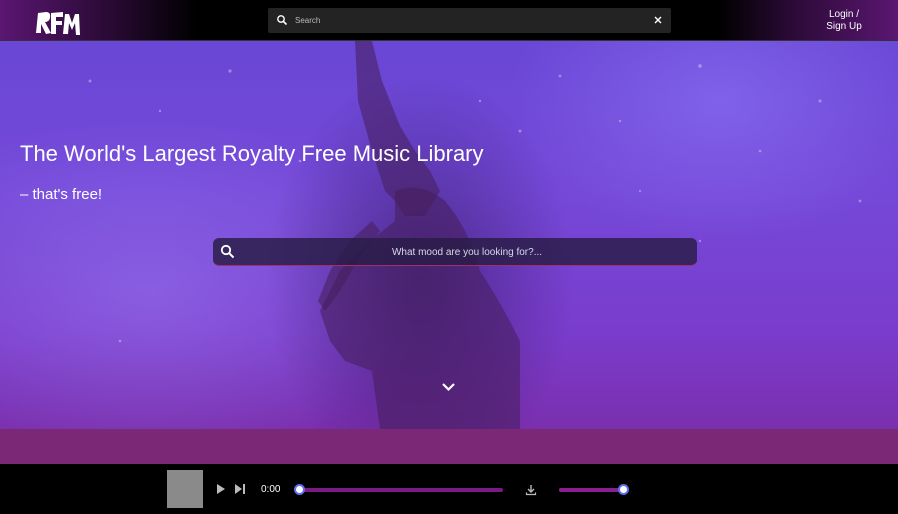  Describe the element at coordinates (185, 489) in the screenshot. I see `track-thumbnail` at that location.